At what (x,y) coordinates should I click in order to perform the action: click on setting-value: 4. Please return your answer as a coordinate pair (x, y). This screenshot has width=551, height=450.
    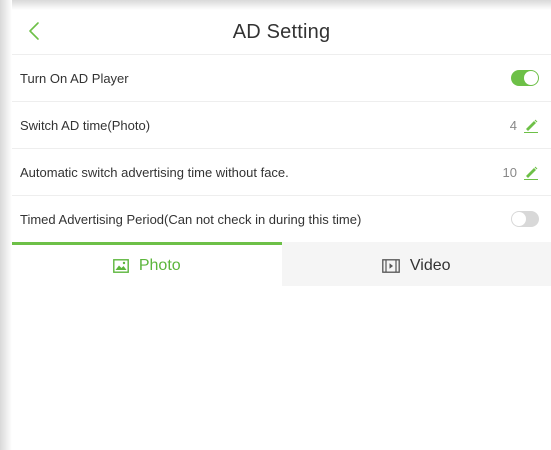
    Looking at the image, I should click on (513, 125).